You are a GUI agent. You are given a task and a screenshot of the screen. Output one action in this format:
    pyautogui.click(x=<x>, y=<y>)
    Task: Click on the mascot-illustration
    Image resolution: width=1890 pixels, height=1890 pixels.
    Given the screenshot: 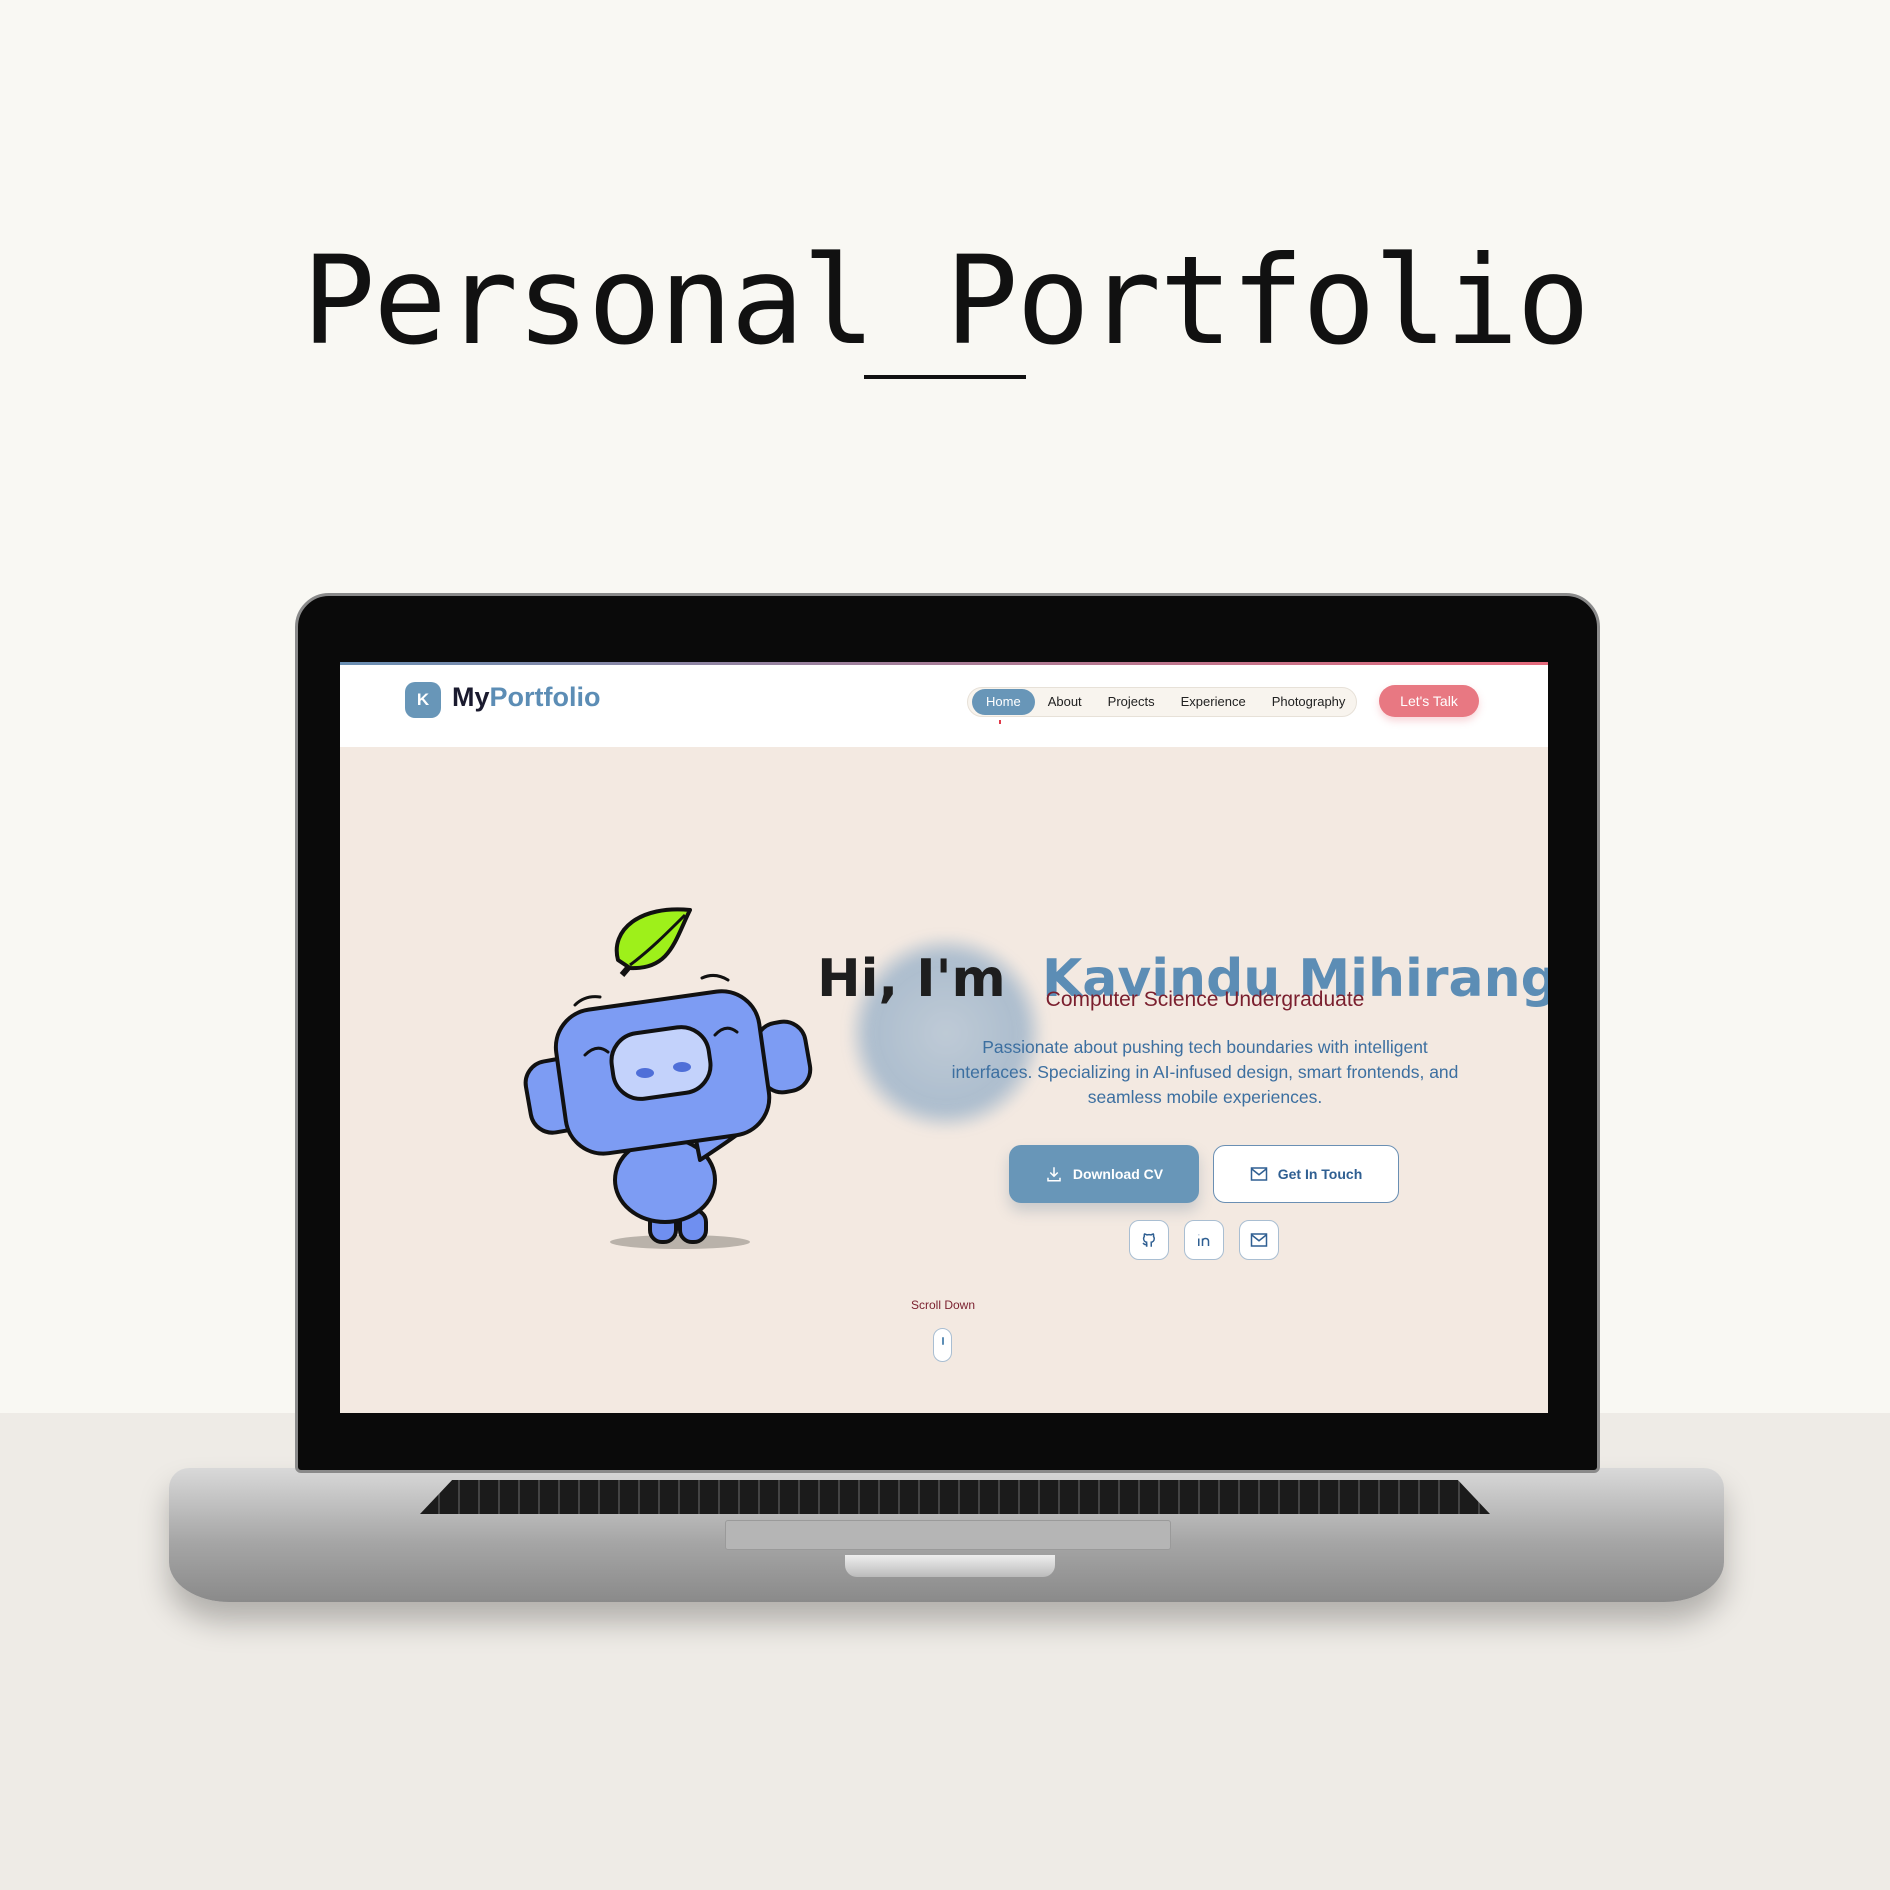 What is the action you would take?
    pyautogui.click(x=668, y=1078)
    